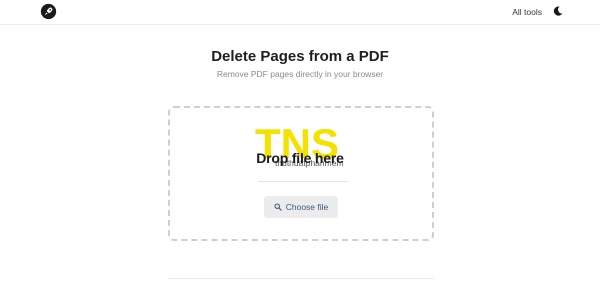 The image size is (600, 289). Describe the element at coordinates (301, 278) in the screenshot. I see `content-divider` at that location.